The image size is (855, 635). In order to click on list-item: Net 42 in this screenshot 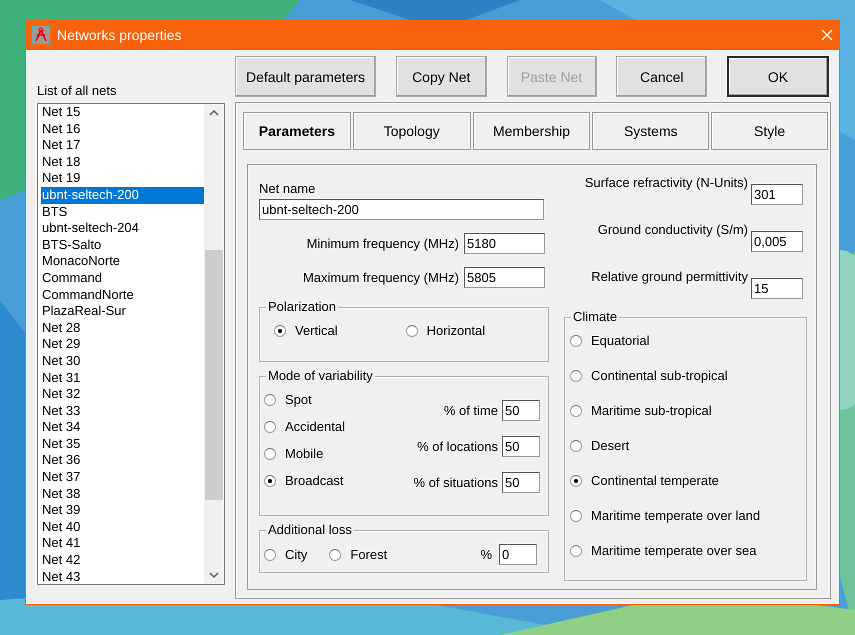, I will do `click(122, 560)`.